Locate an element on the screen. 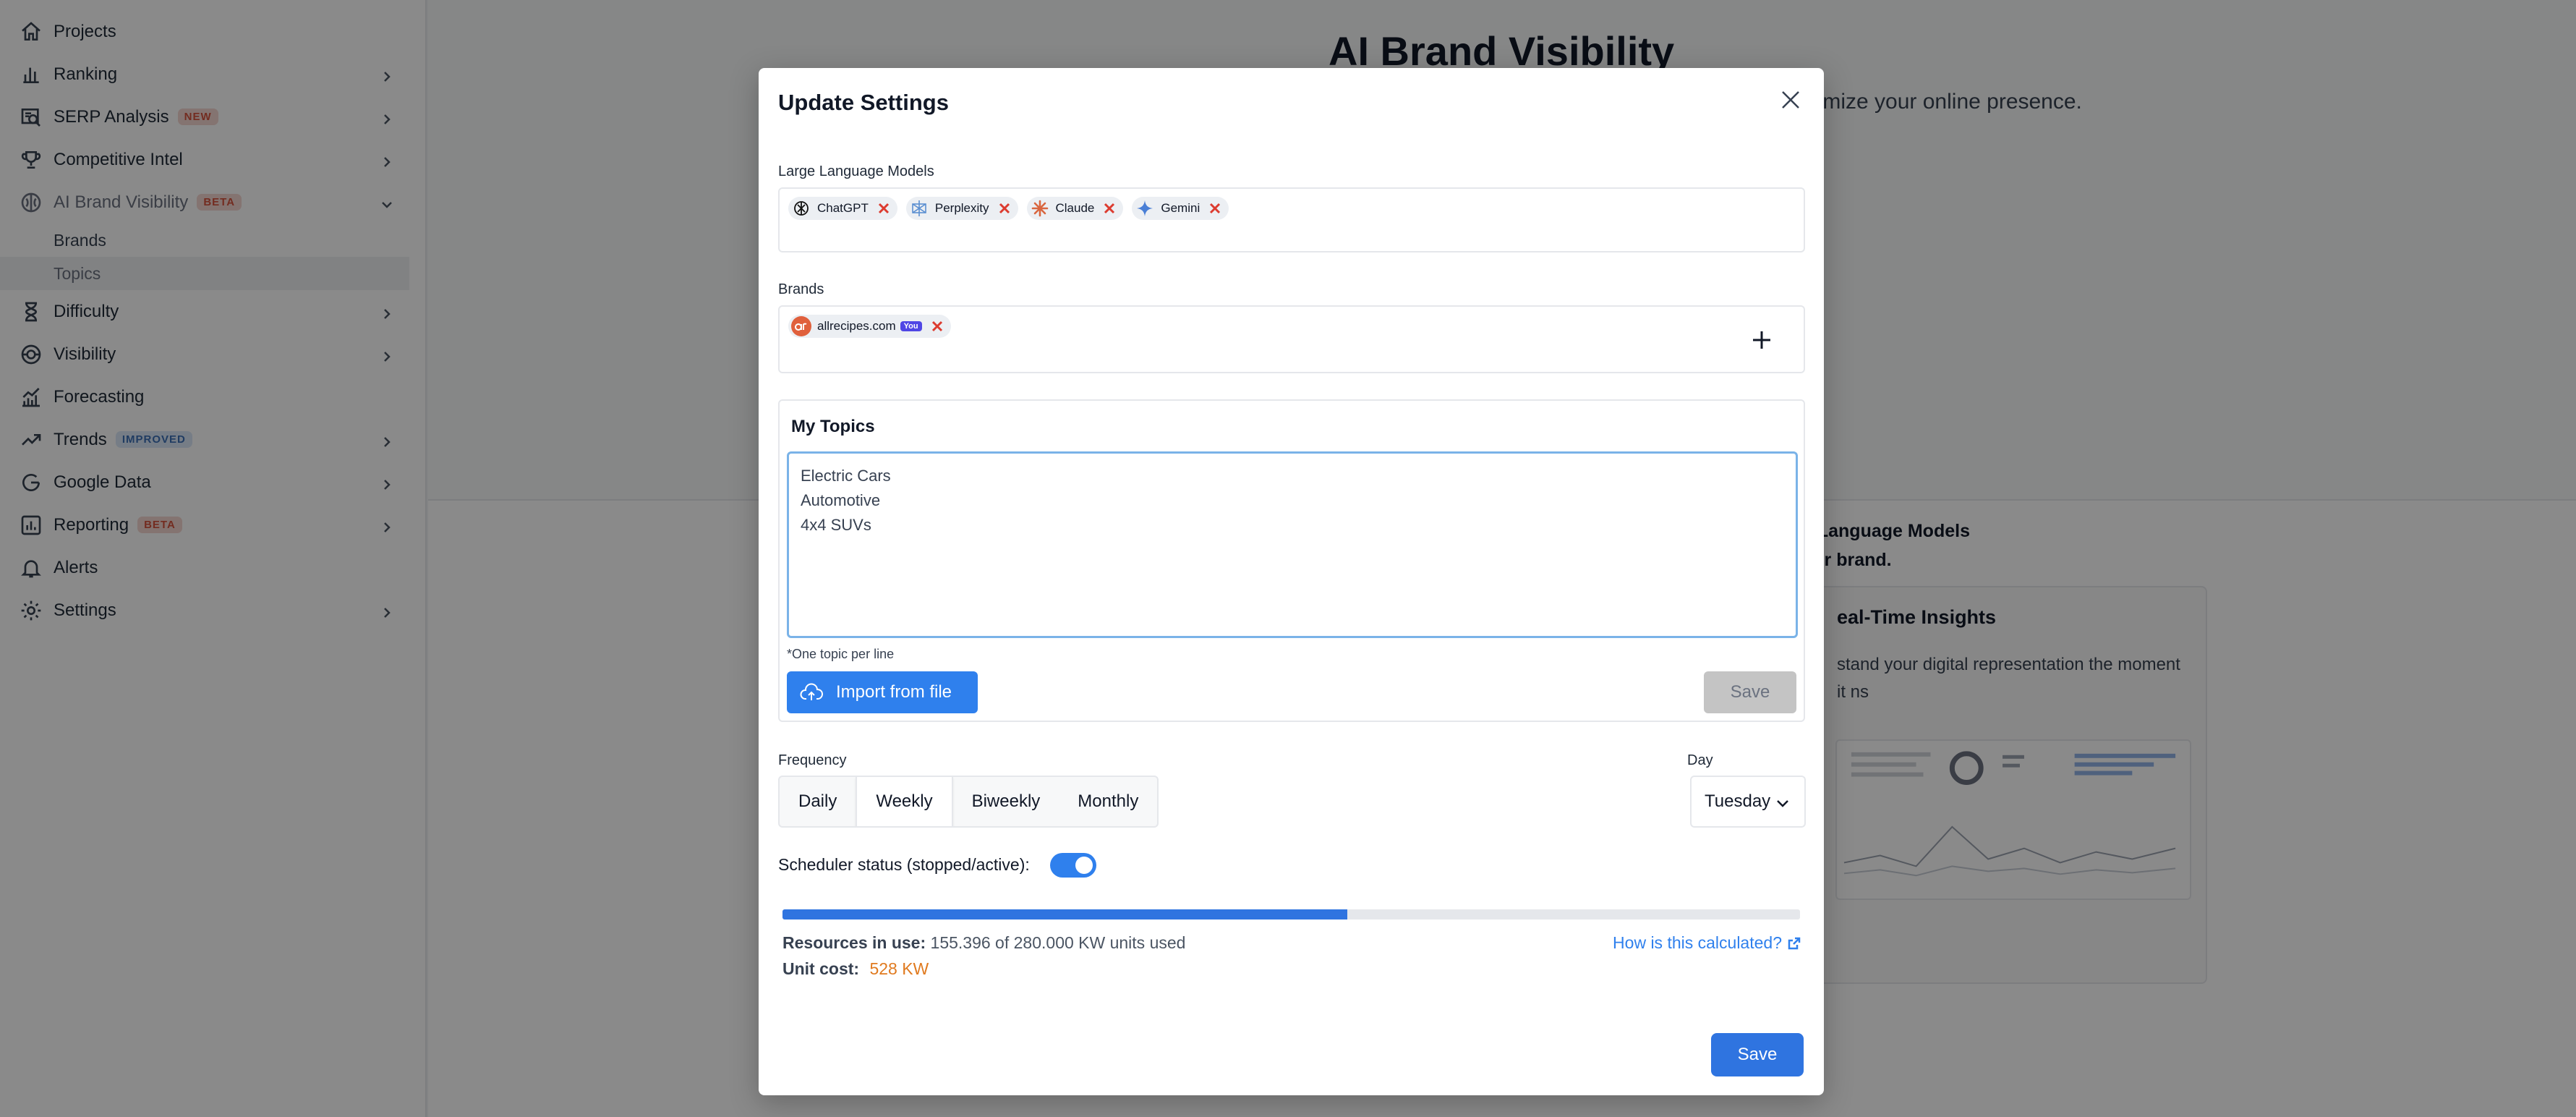 The height and width of the screenshot is (1117, 2576). import-label: Import from file is located at coordinates (894, 692).